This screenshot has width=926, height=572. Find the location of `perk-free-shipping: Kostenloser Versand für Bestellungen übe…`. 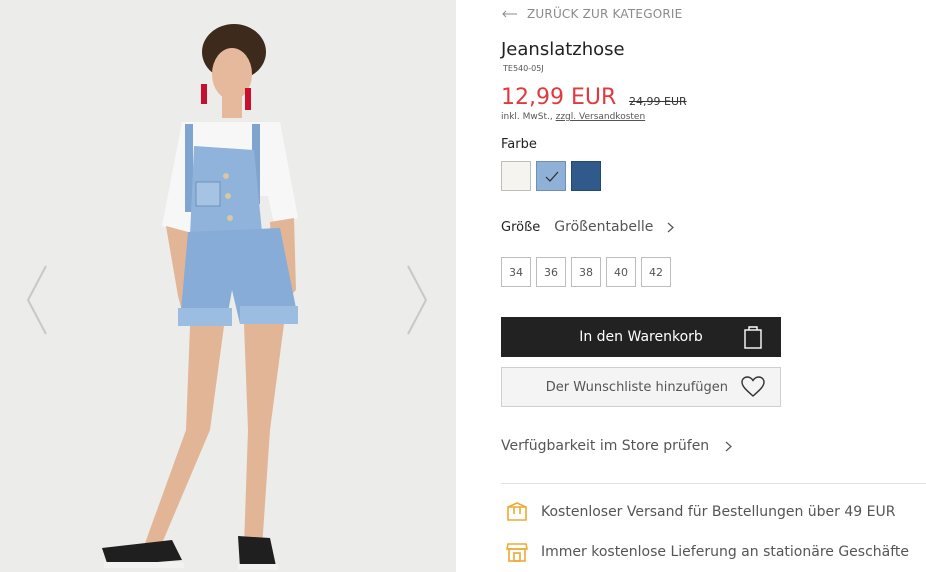

perk-free-shipping: Kostenloser Versand für Bestellungen übe… is located at coordinates (700, 512).